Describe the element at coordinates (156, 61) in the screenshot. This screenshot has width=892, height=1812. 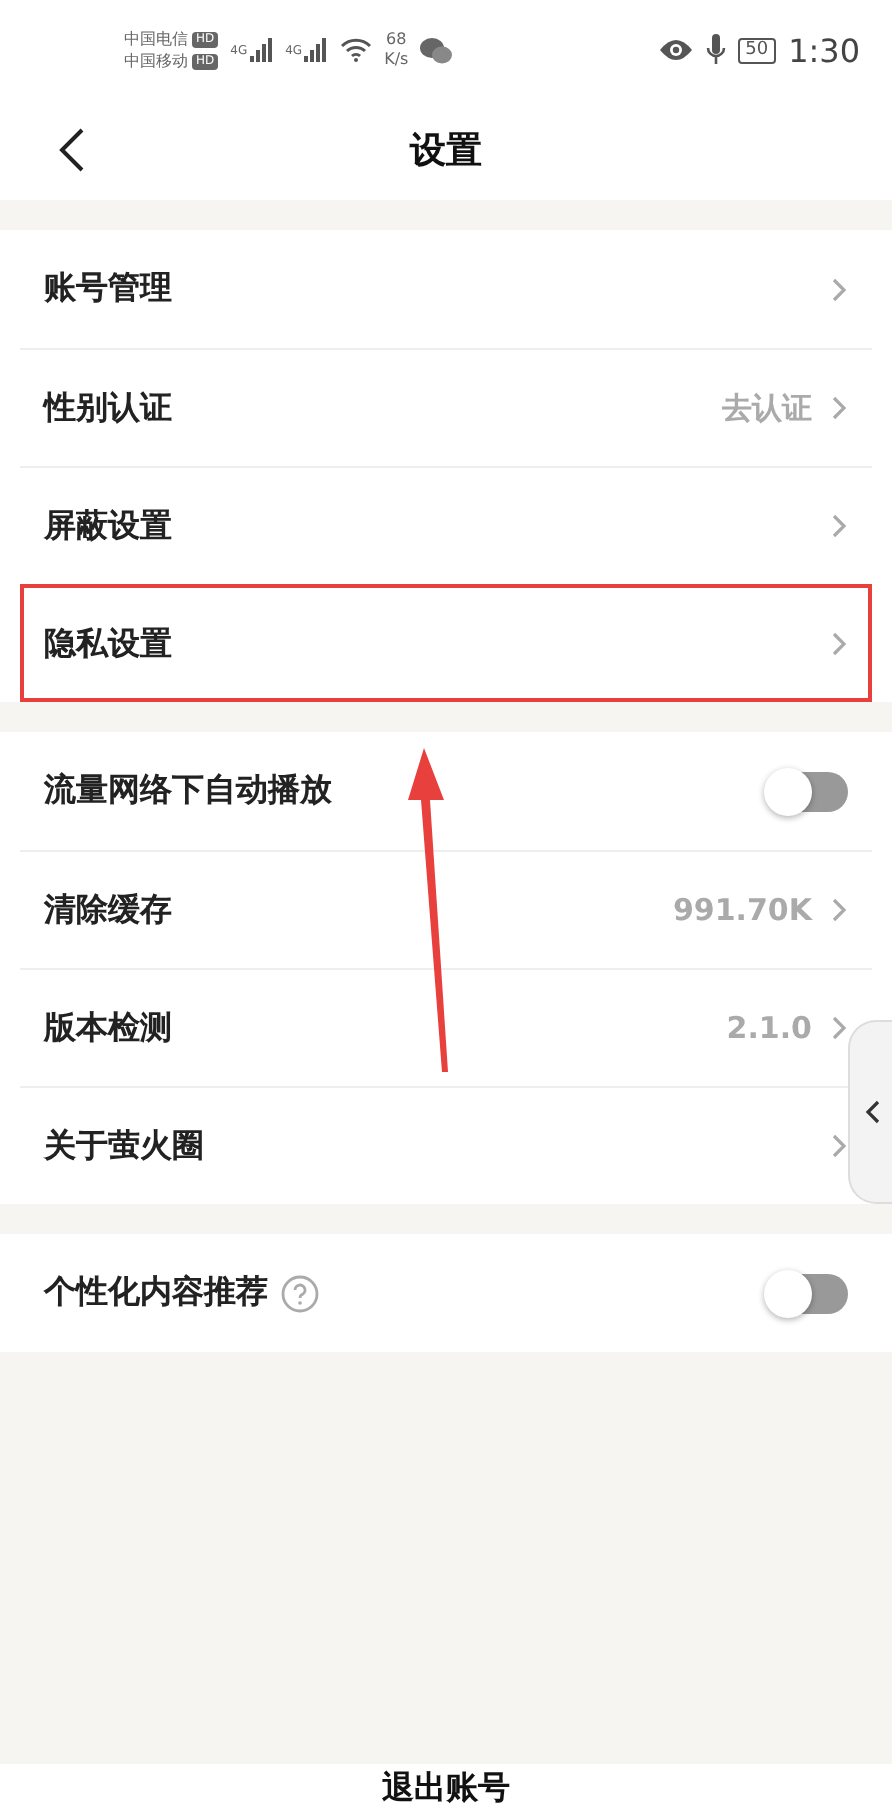
I see `carrier-name: 中国移动` at that location.